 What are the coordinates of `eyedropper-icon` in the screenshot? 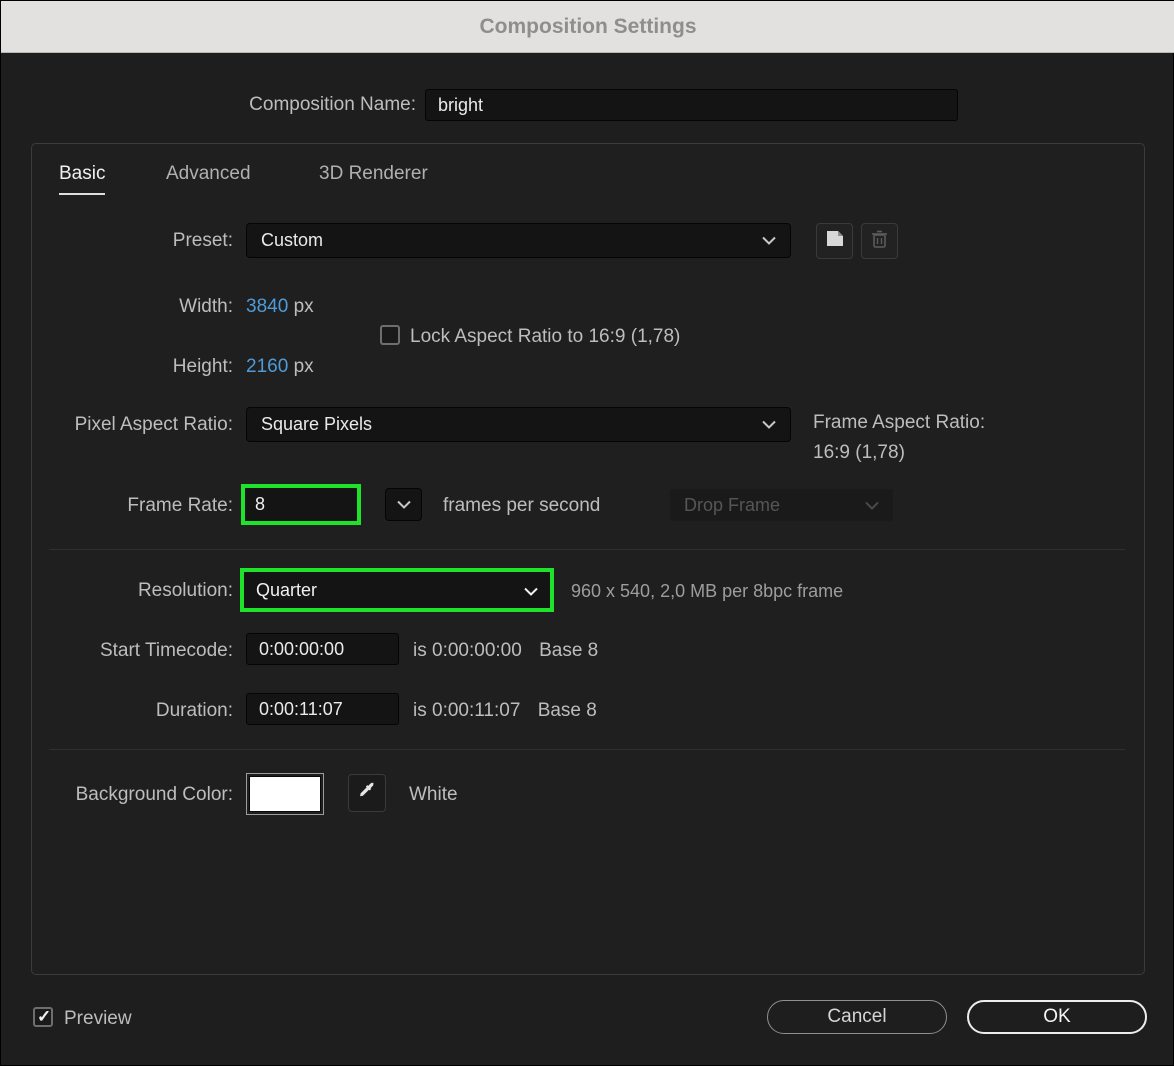 It's located at (367, 793).